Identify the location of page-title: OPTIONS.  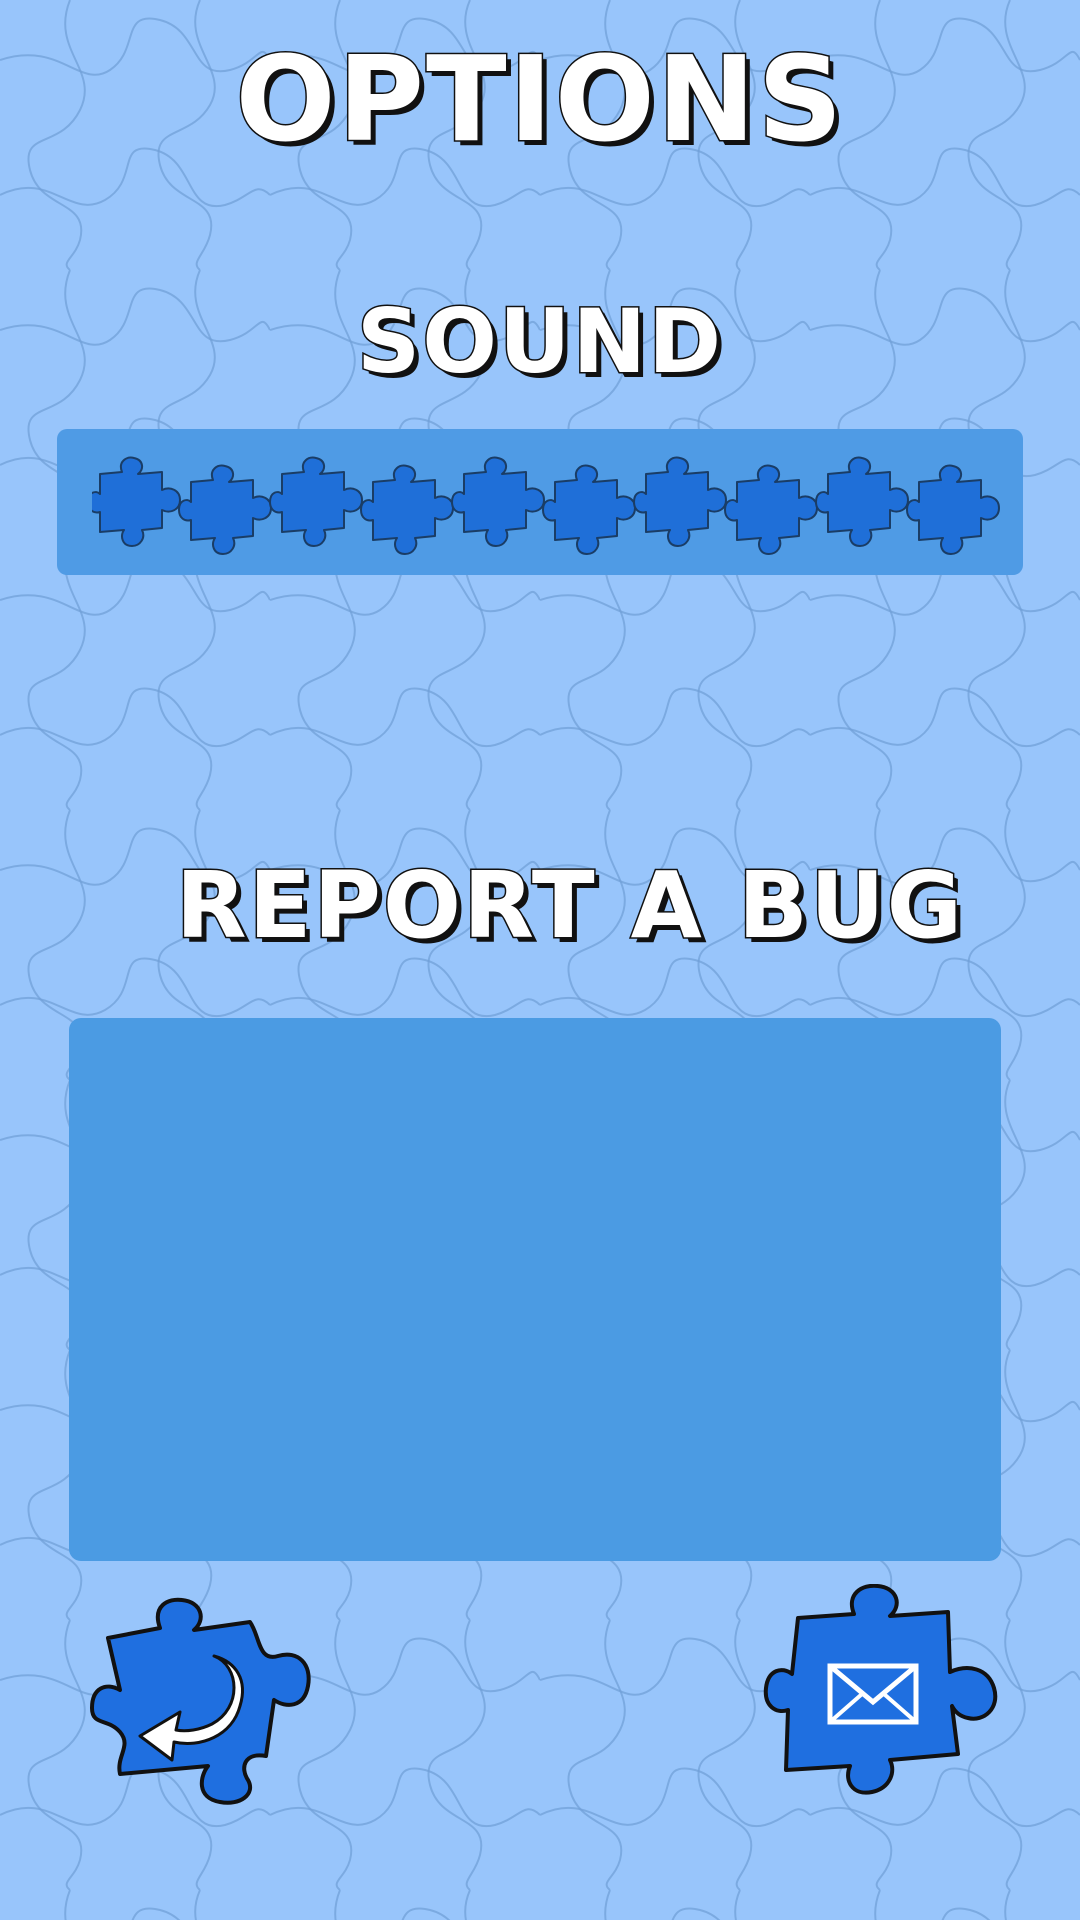
(539, 99).